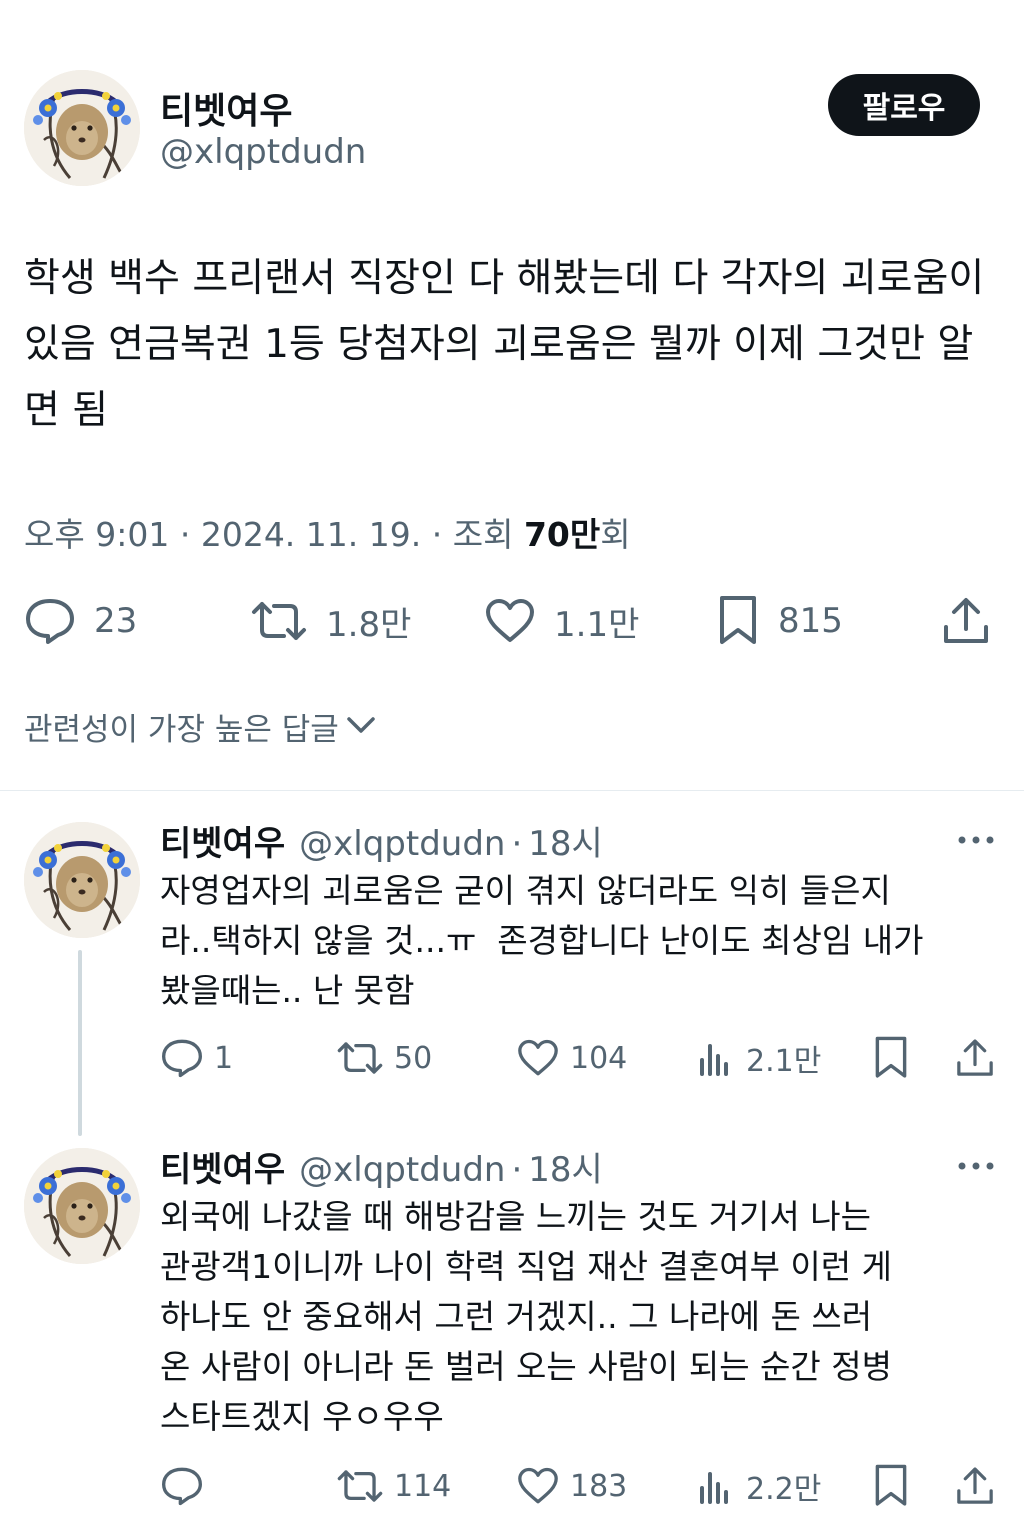  I want to click on reply-button: 23, so click(80, 621).